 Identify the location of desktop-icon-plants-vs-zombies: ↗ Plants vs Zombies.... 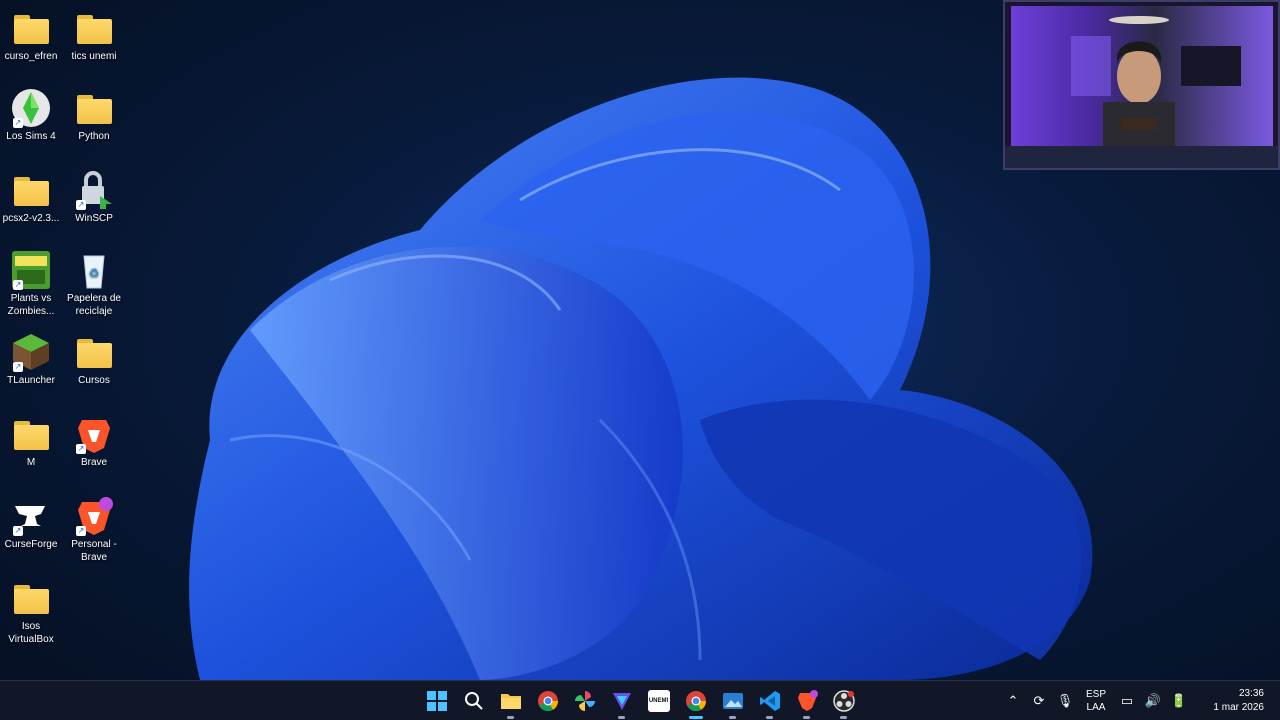
(31, 284).